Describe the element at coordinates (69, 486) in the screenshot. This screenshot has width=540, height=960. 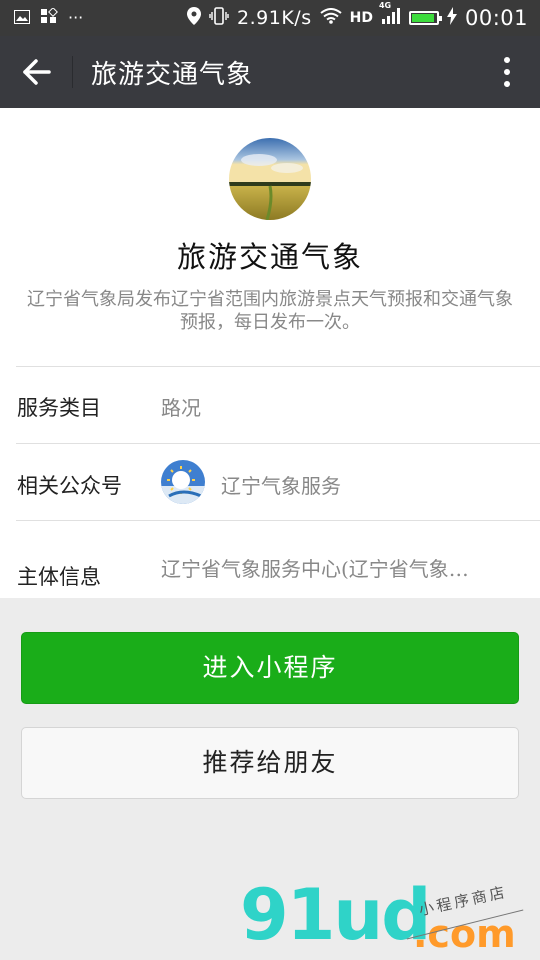
I see `related-account-label: 相关公众号` at that location.